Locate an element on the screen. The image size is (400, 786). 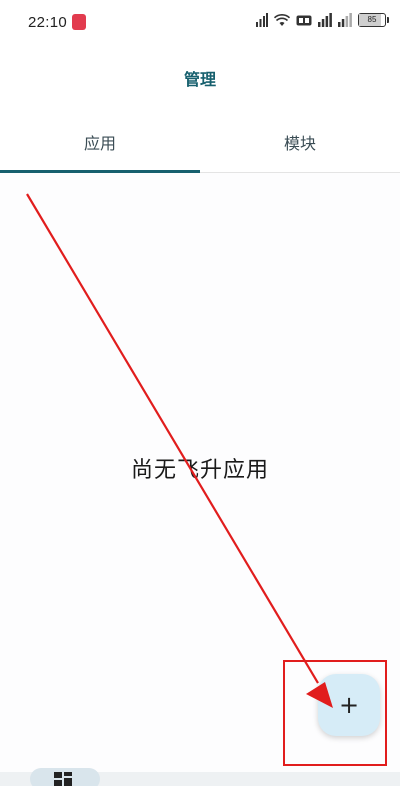
app-bar: 管理 is located at coordinates (200, 81).